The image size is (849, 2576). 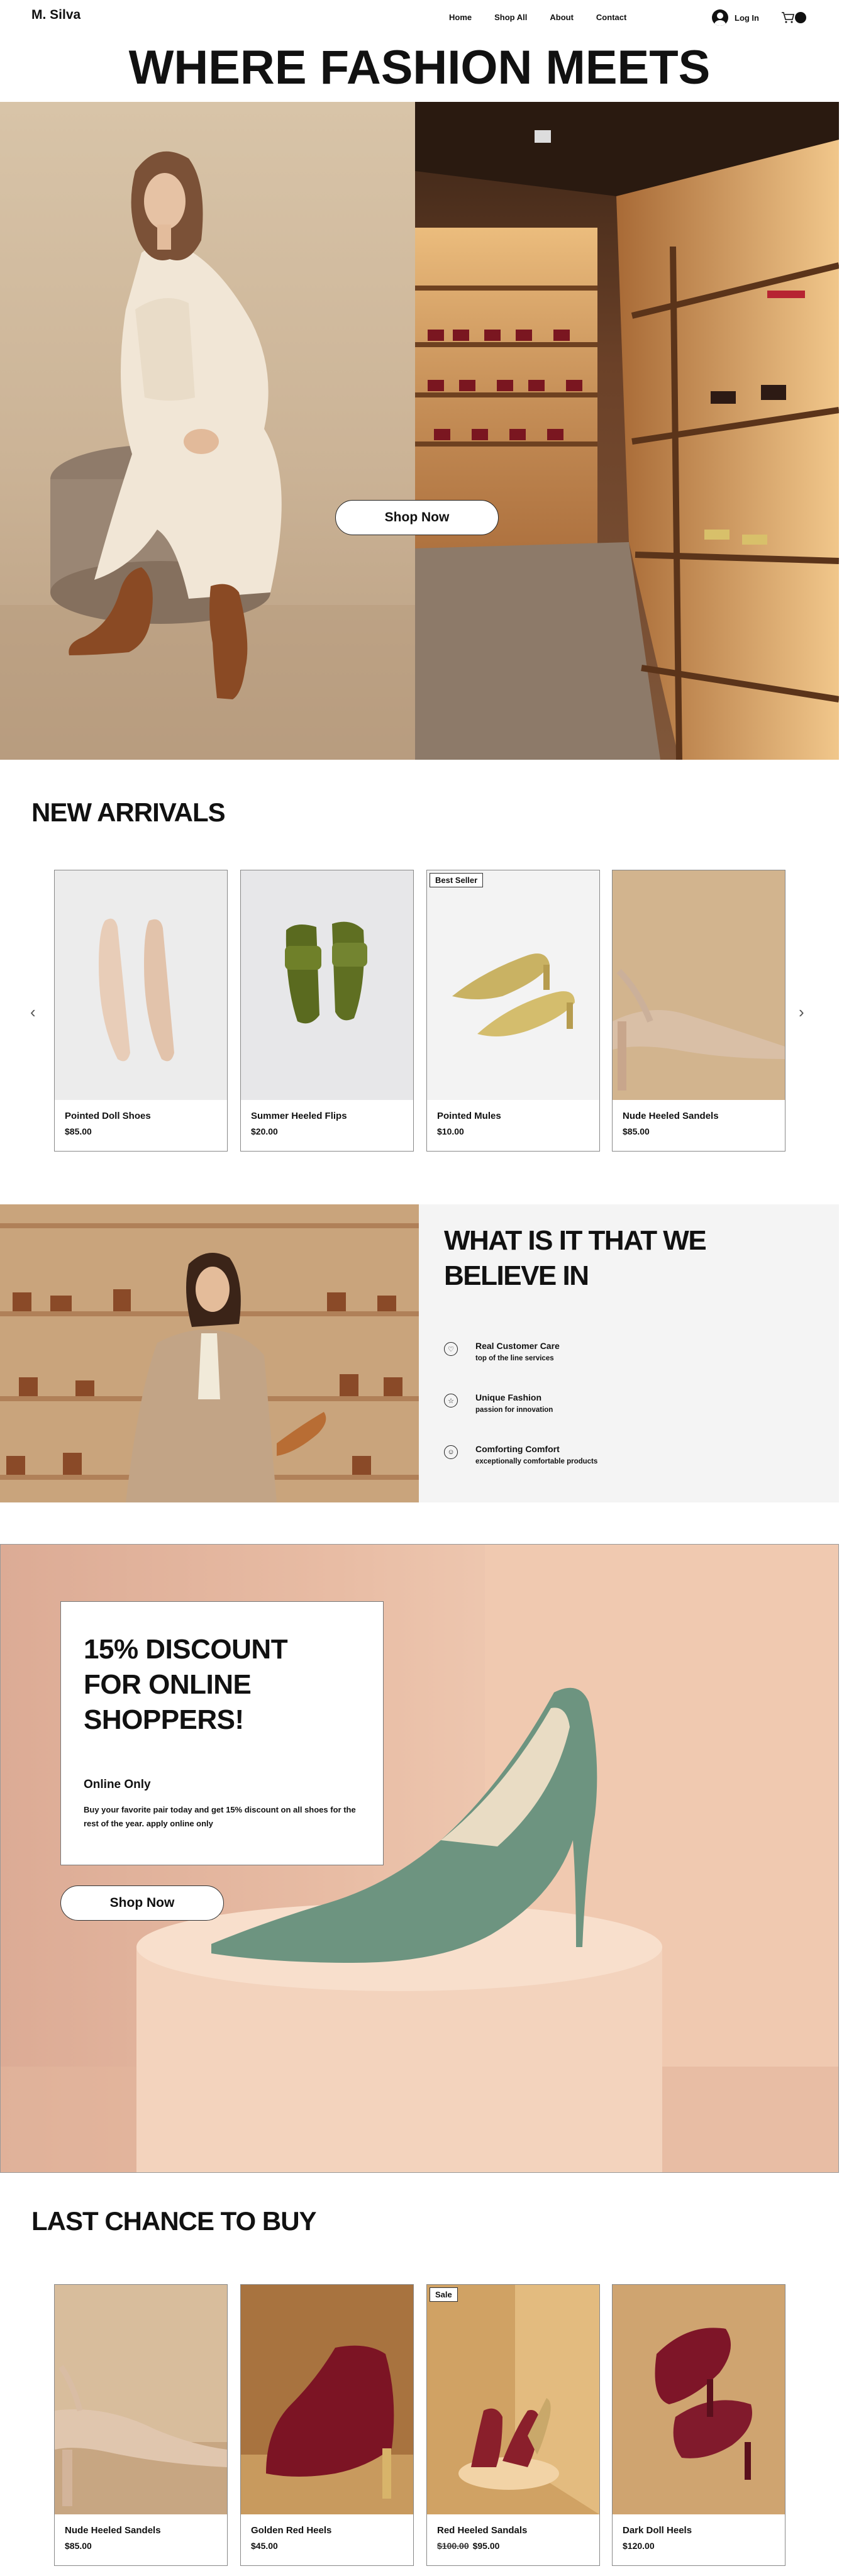 I want to click on product-card: Best Seller Pointed Mules $10.00, so click(x=513, y=1011).